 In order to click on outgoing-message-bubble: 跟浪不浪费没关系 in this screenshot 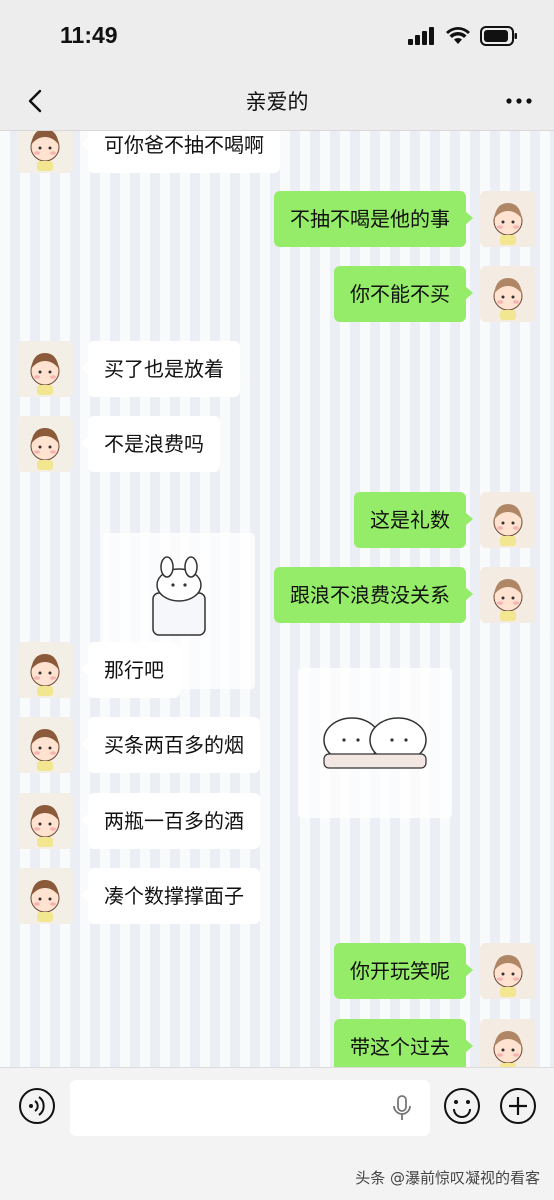, I will do `click(373, 595)`.